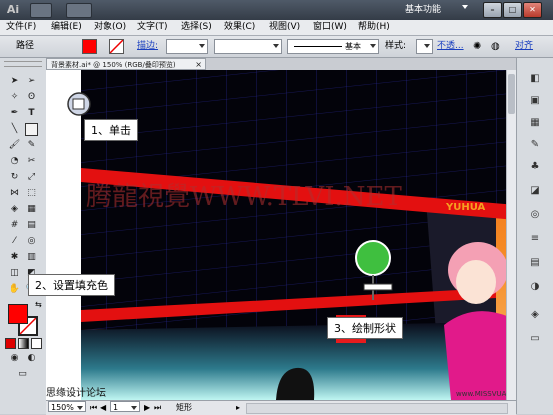 The width and height of the screenshot is (553, 415). What do you see at coordinates (31, 113) in the screenshot?
I see `type-tool-icon: T` at bounding box center [31, 113].